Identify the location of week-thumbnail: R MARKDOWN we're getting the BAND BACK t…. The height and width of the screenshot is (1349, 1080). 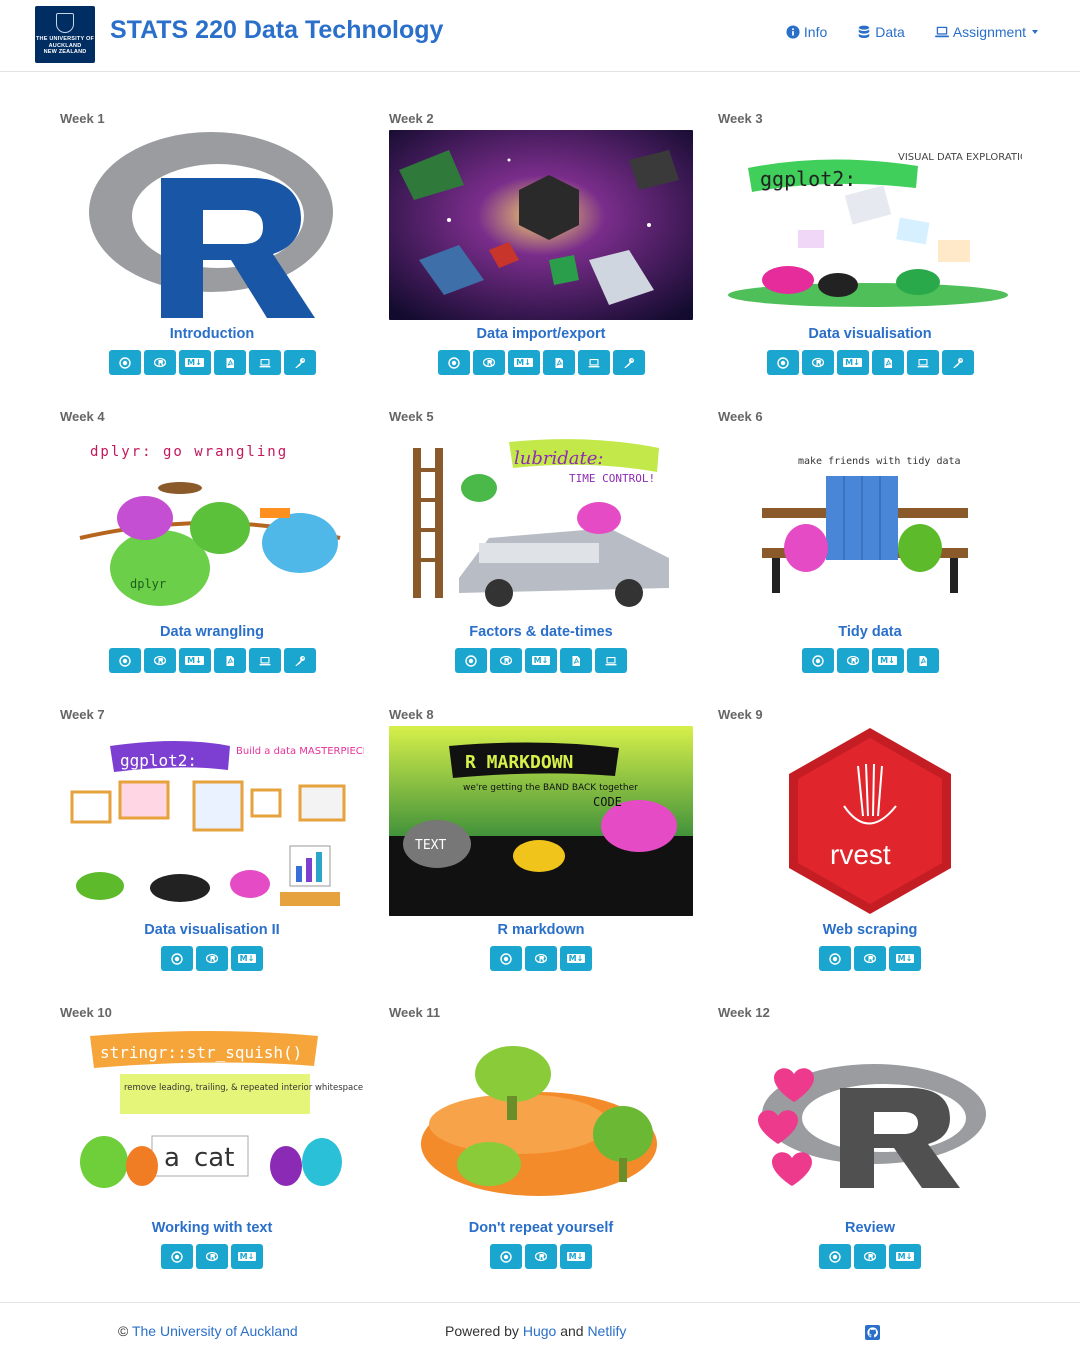
(541, 821).